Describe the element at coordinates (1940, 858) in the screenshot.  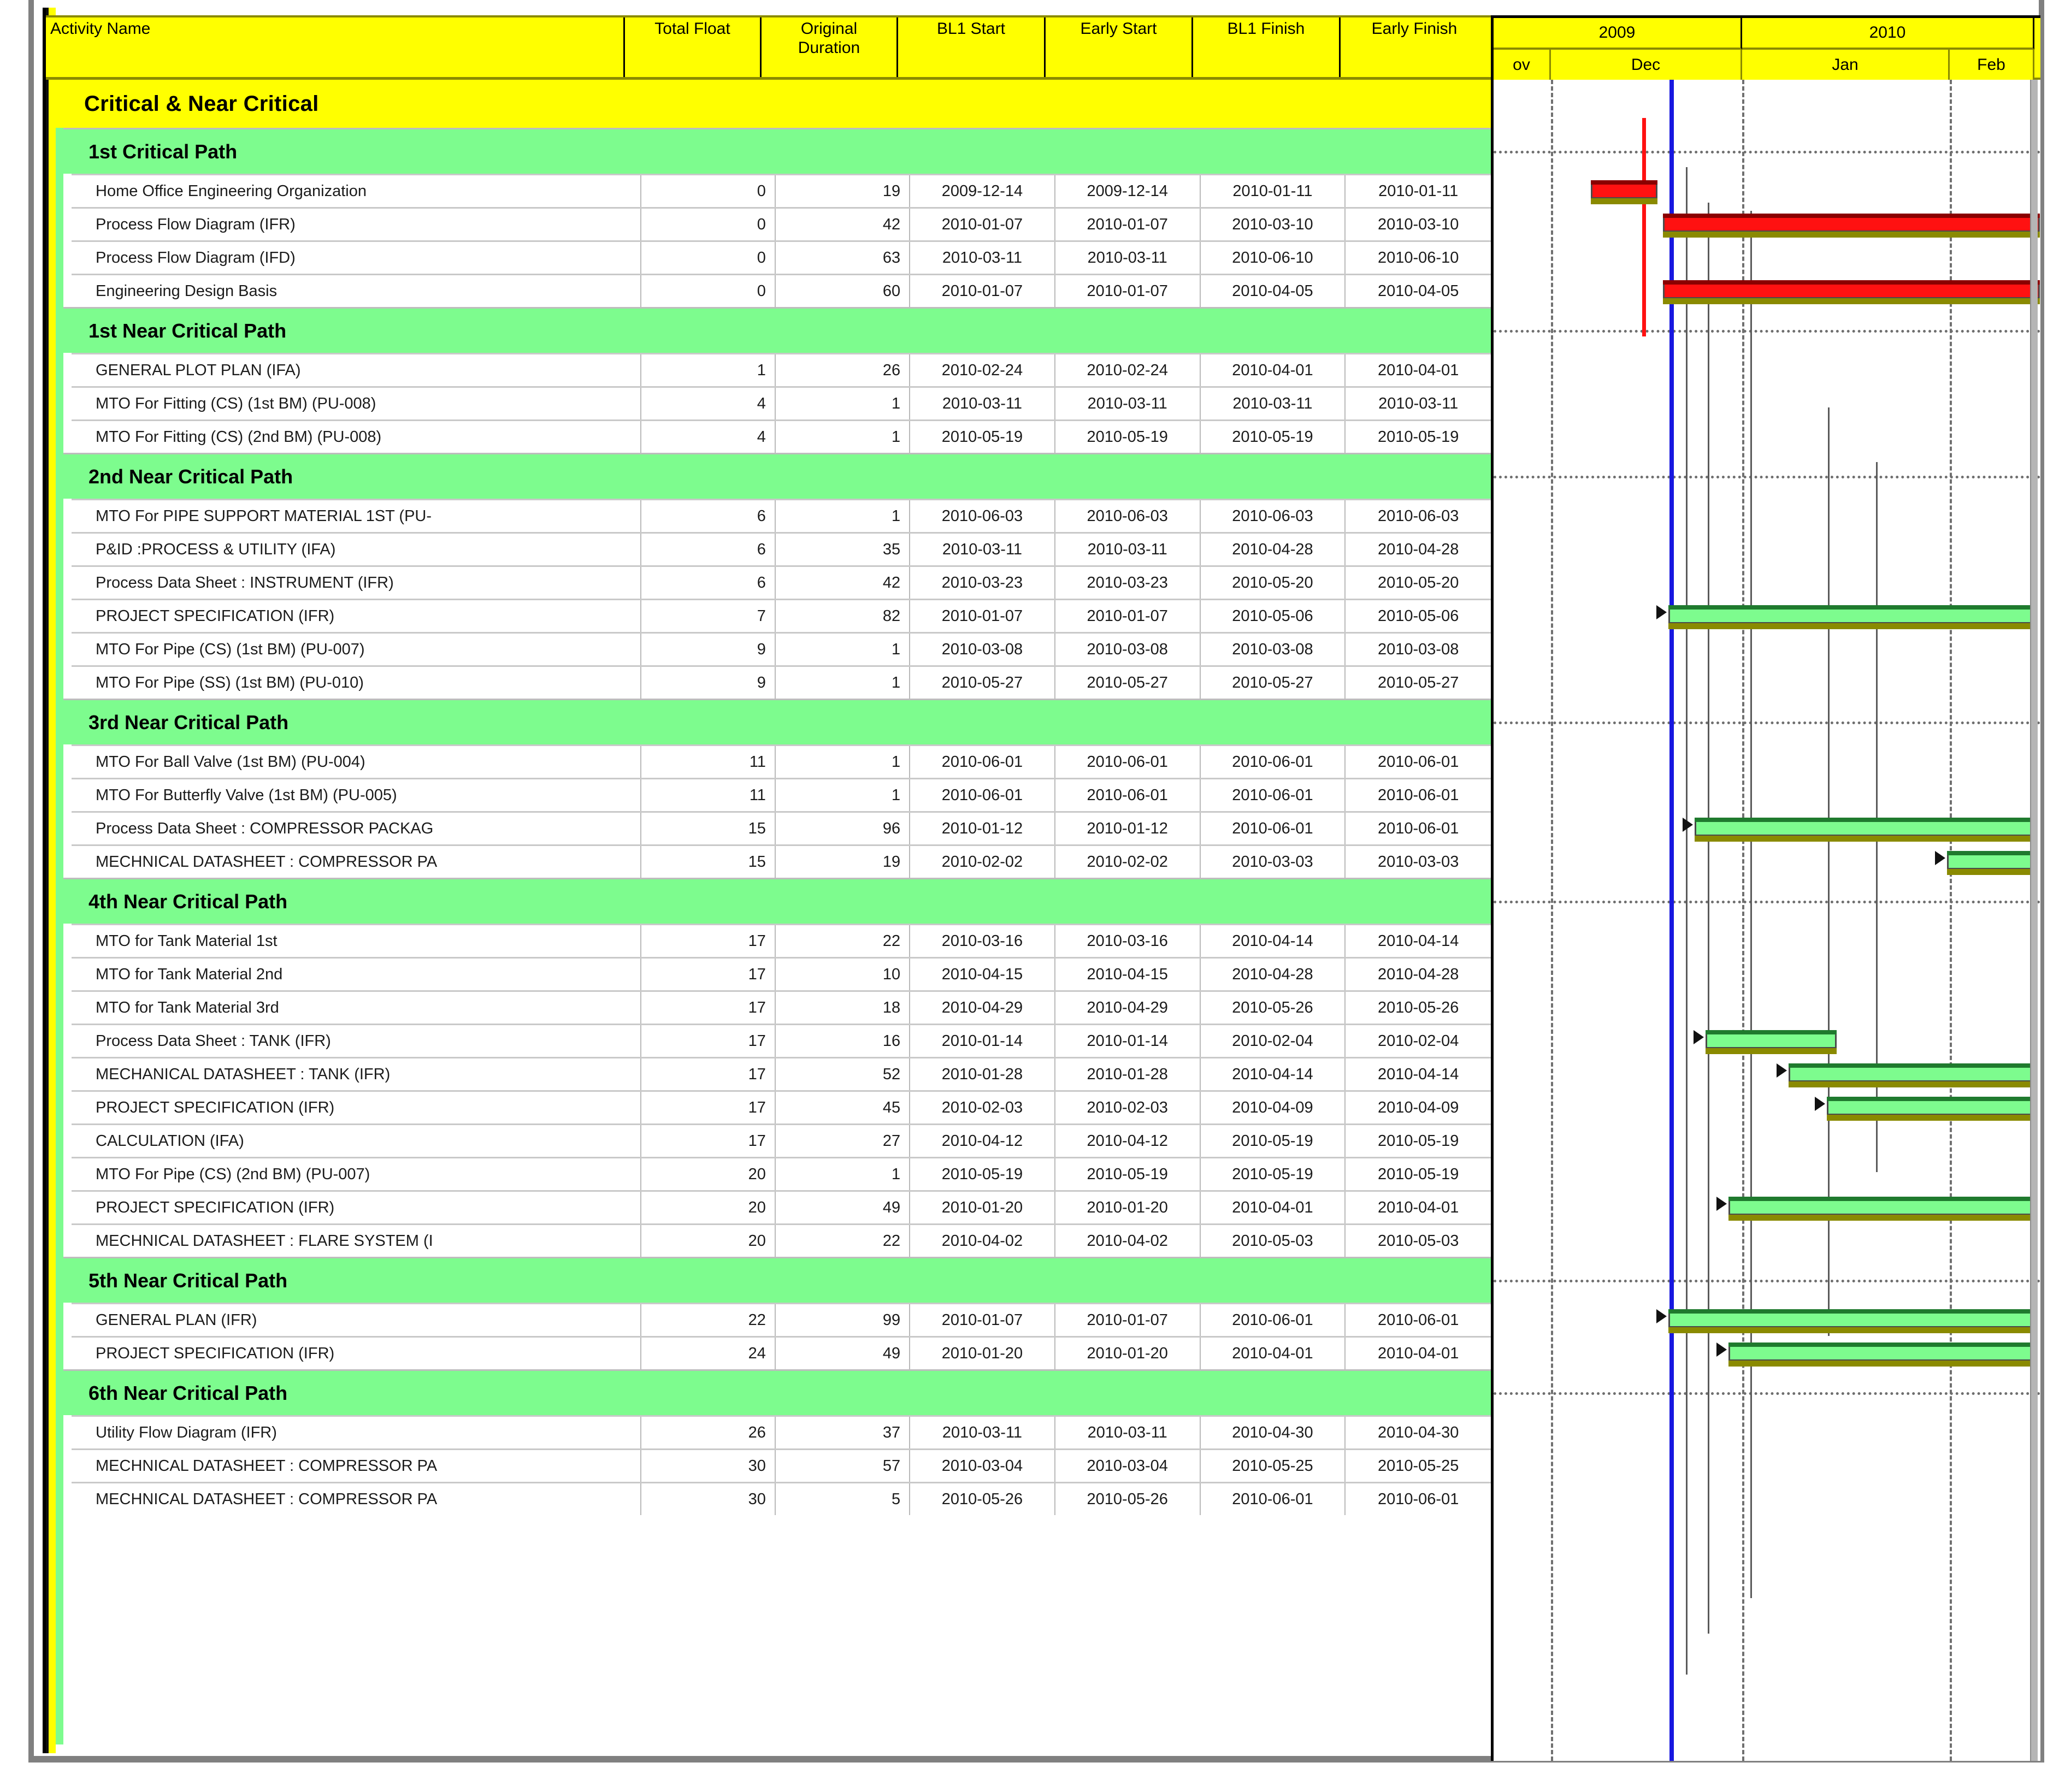
I see `dependency-arrow-icon` at that location.